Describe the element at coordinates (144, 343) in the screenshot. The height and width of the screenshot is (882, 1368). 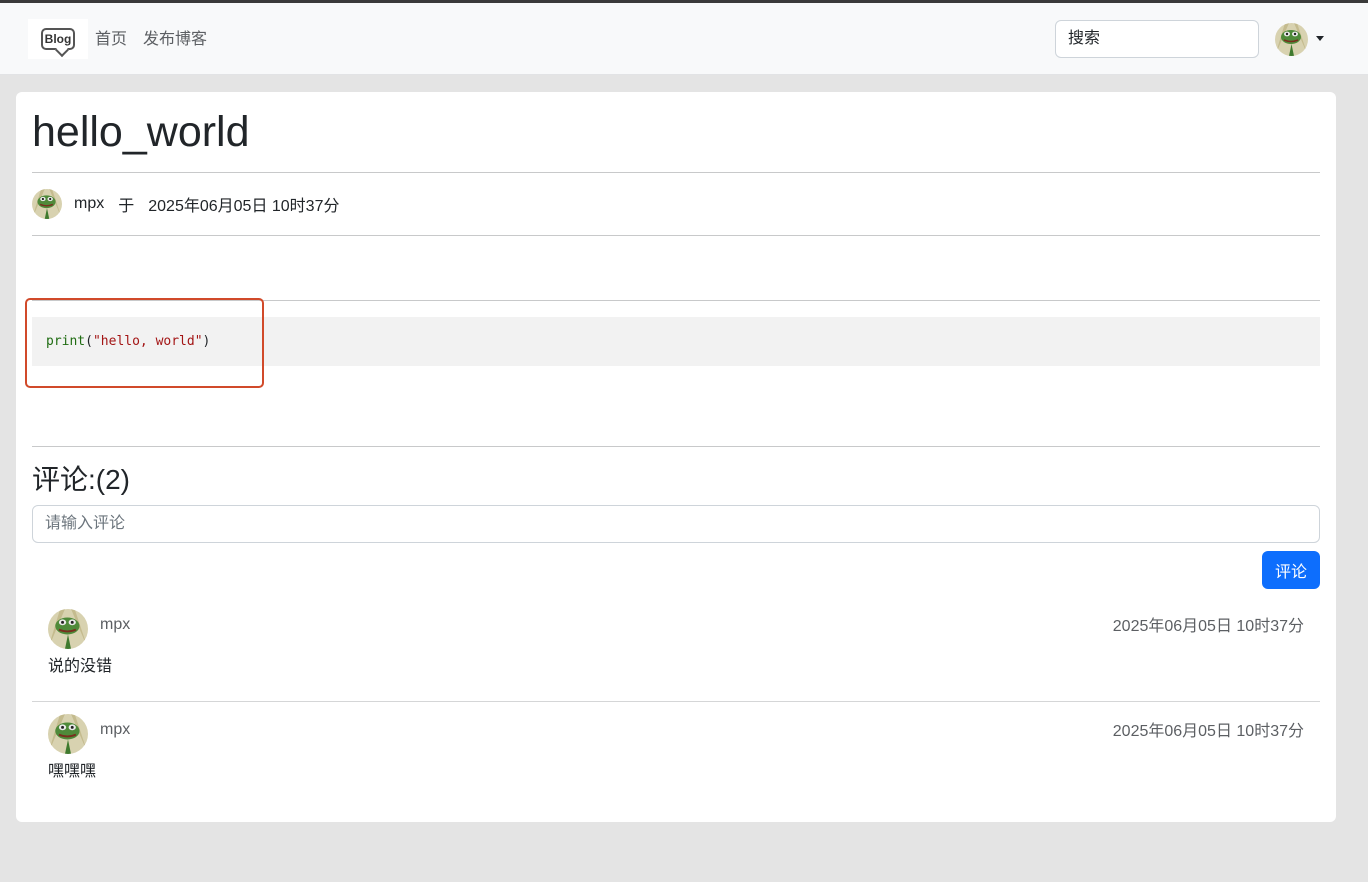
I see `annotation-highlight-box` at that location.